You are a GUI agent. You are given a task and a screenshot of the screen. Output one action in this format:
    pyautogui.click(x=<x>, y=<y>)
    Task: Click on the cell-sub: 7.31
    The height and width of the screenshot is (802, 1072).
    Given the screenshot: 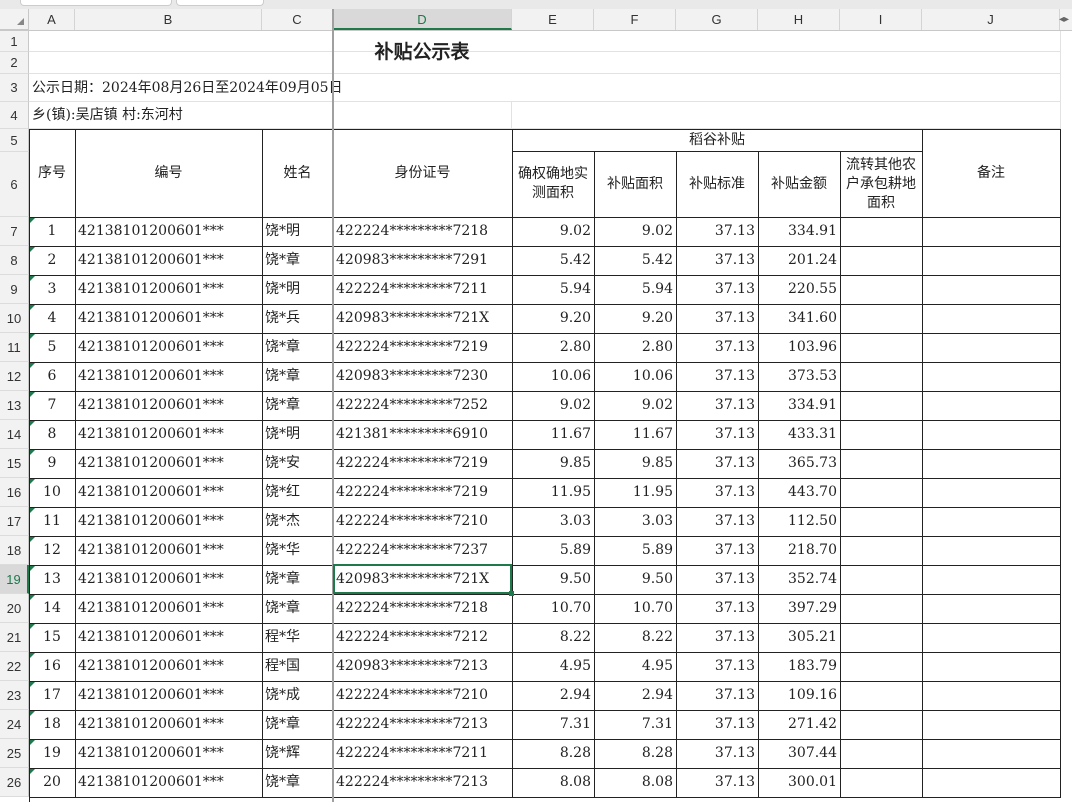 What is the action you would take?
    pyautogui.click(x=635, y=725)
    